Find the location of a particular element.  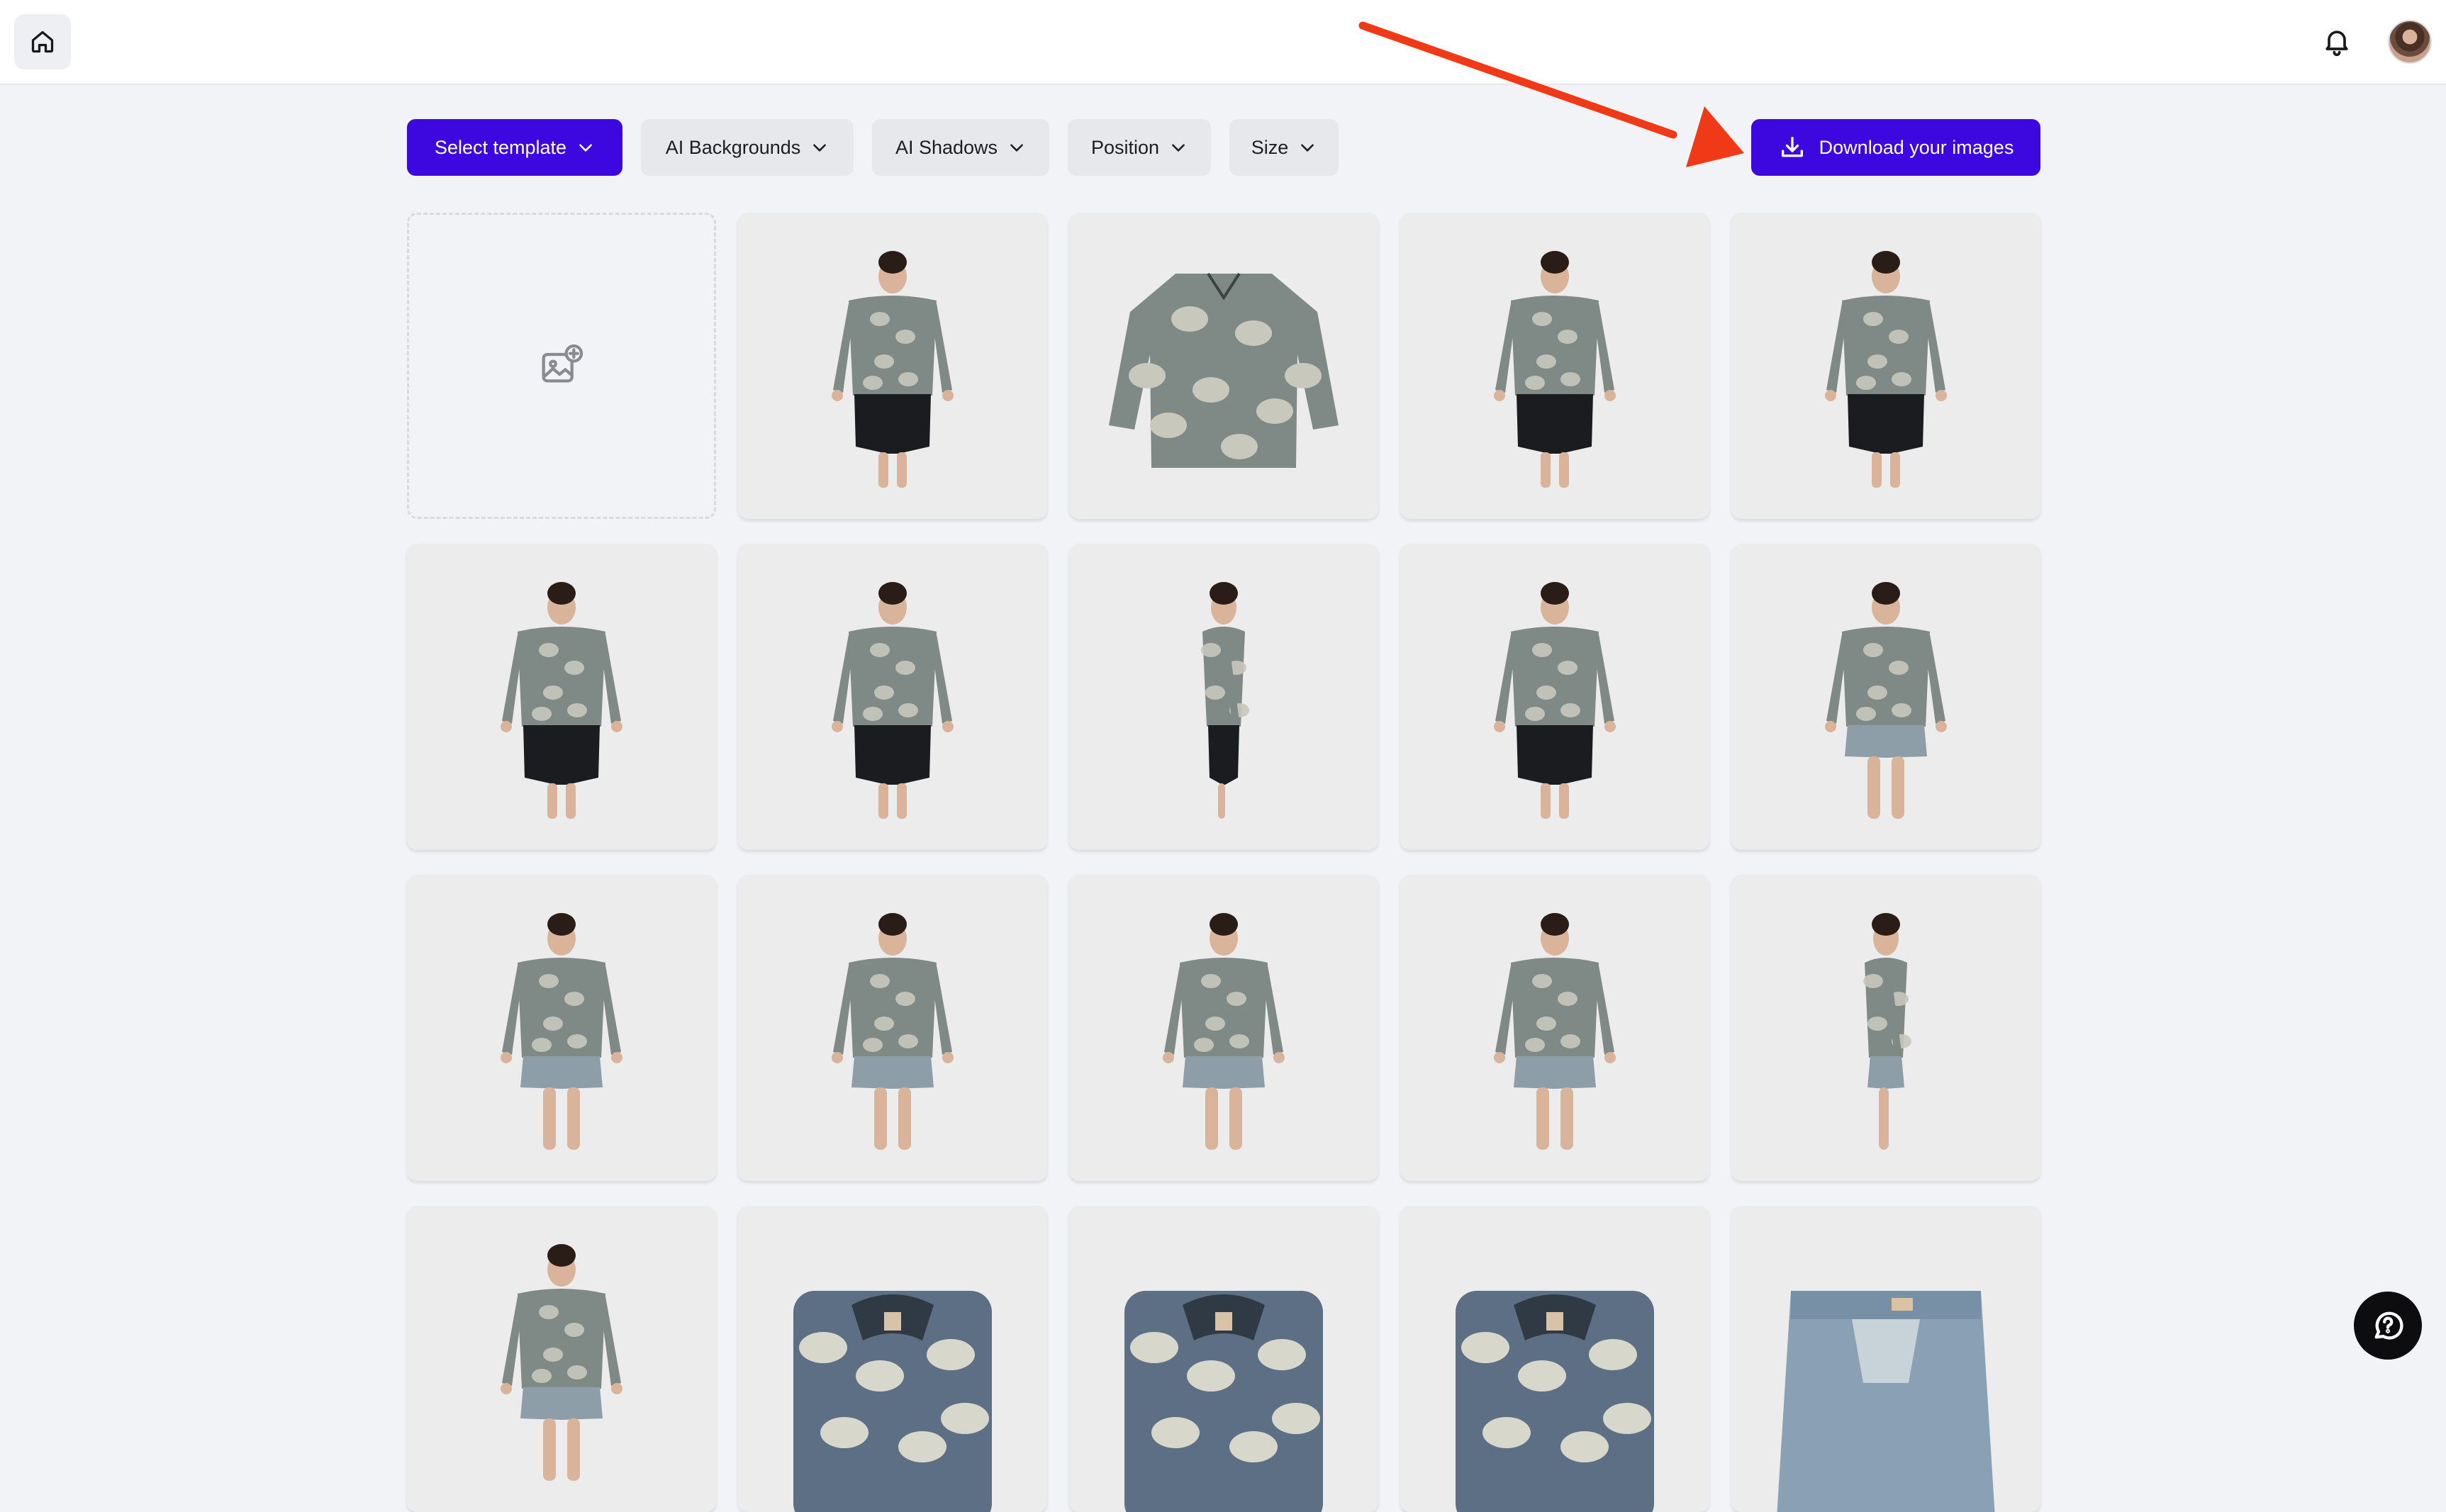

help-button is located at coordinates (2388, 1326).